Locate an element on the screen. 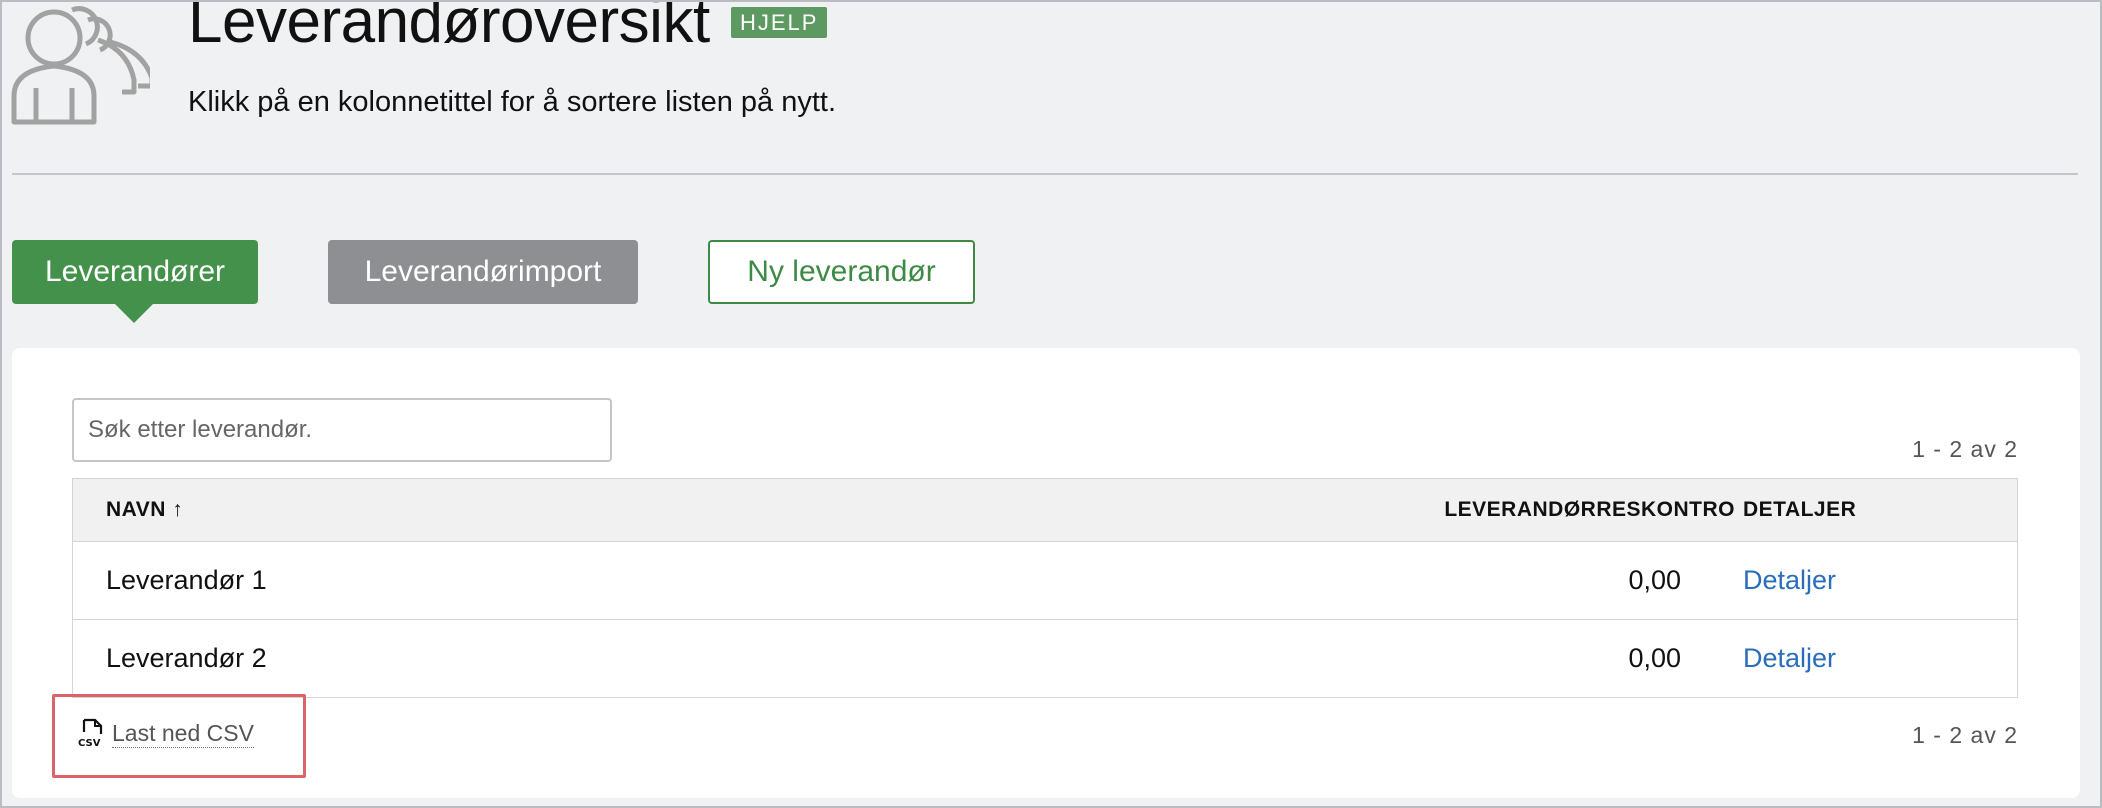  supplier-name: Leverandør 1 is located at coordinates (186, 580).